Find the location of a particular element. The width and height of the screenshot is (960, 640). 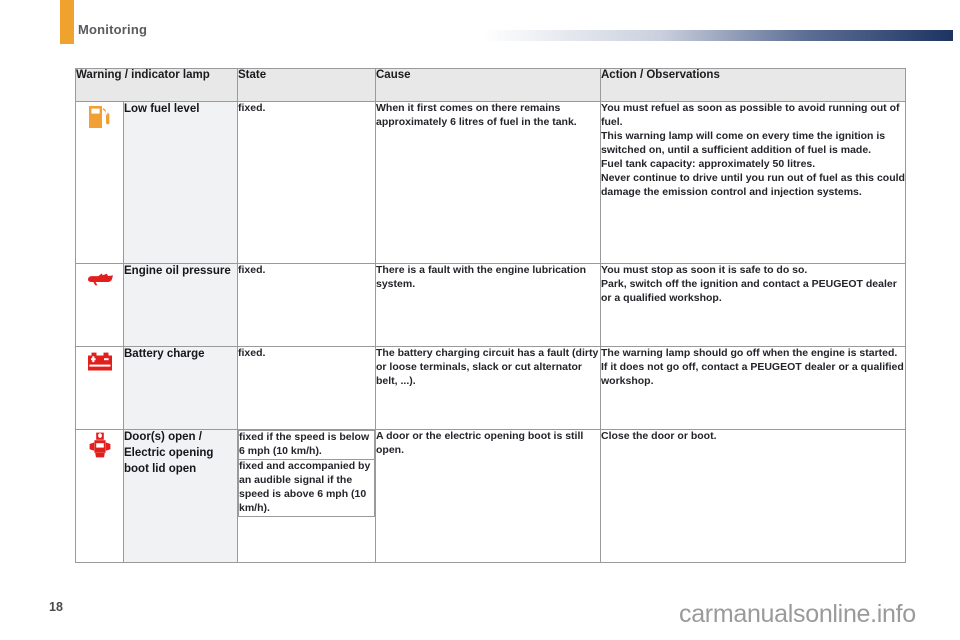

warning-lamp-name: Battery charge is located at coordinates (180, 388).